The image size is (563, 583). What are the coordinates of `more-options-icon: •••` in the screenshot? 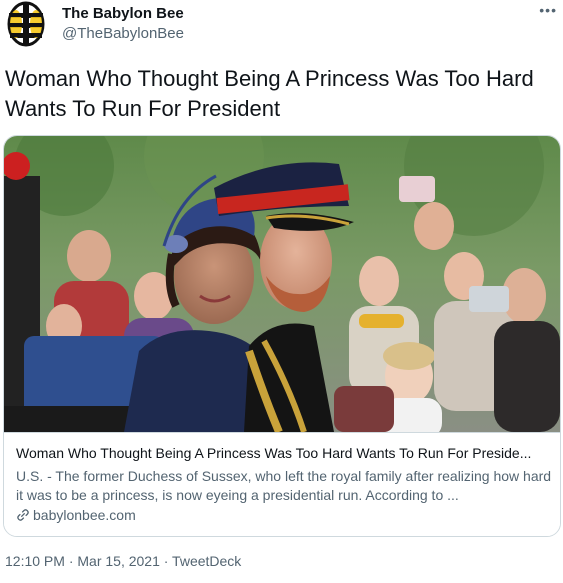 It's located at (548, 10).